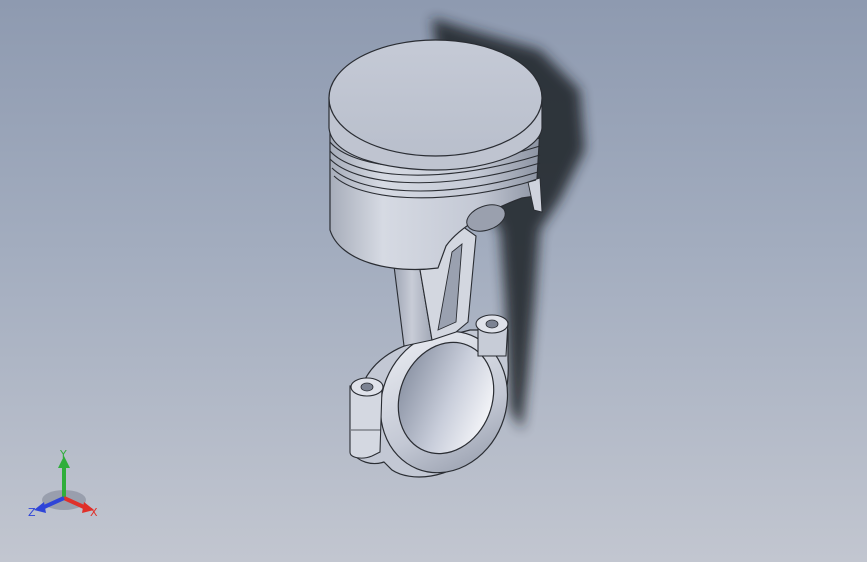 The width and height of the screenshot is (867, 562). Describe the element at coordinates (40, 507) in the screenshot. I see `triad-z-arrow` at that location.